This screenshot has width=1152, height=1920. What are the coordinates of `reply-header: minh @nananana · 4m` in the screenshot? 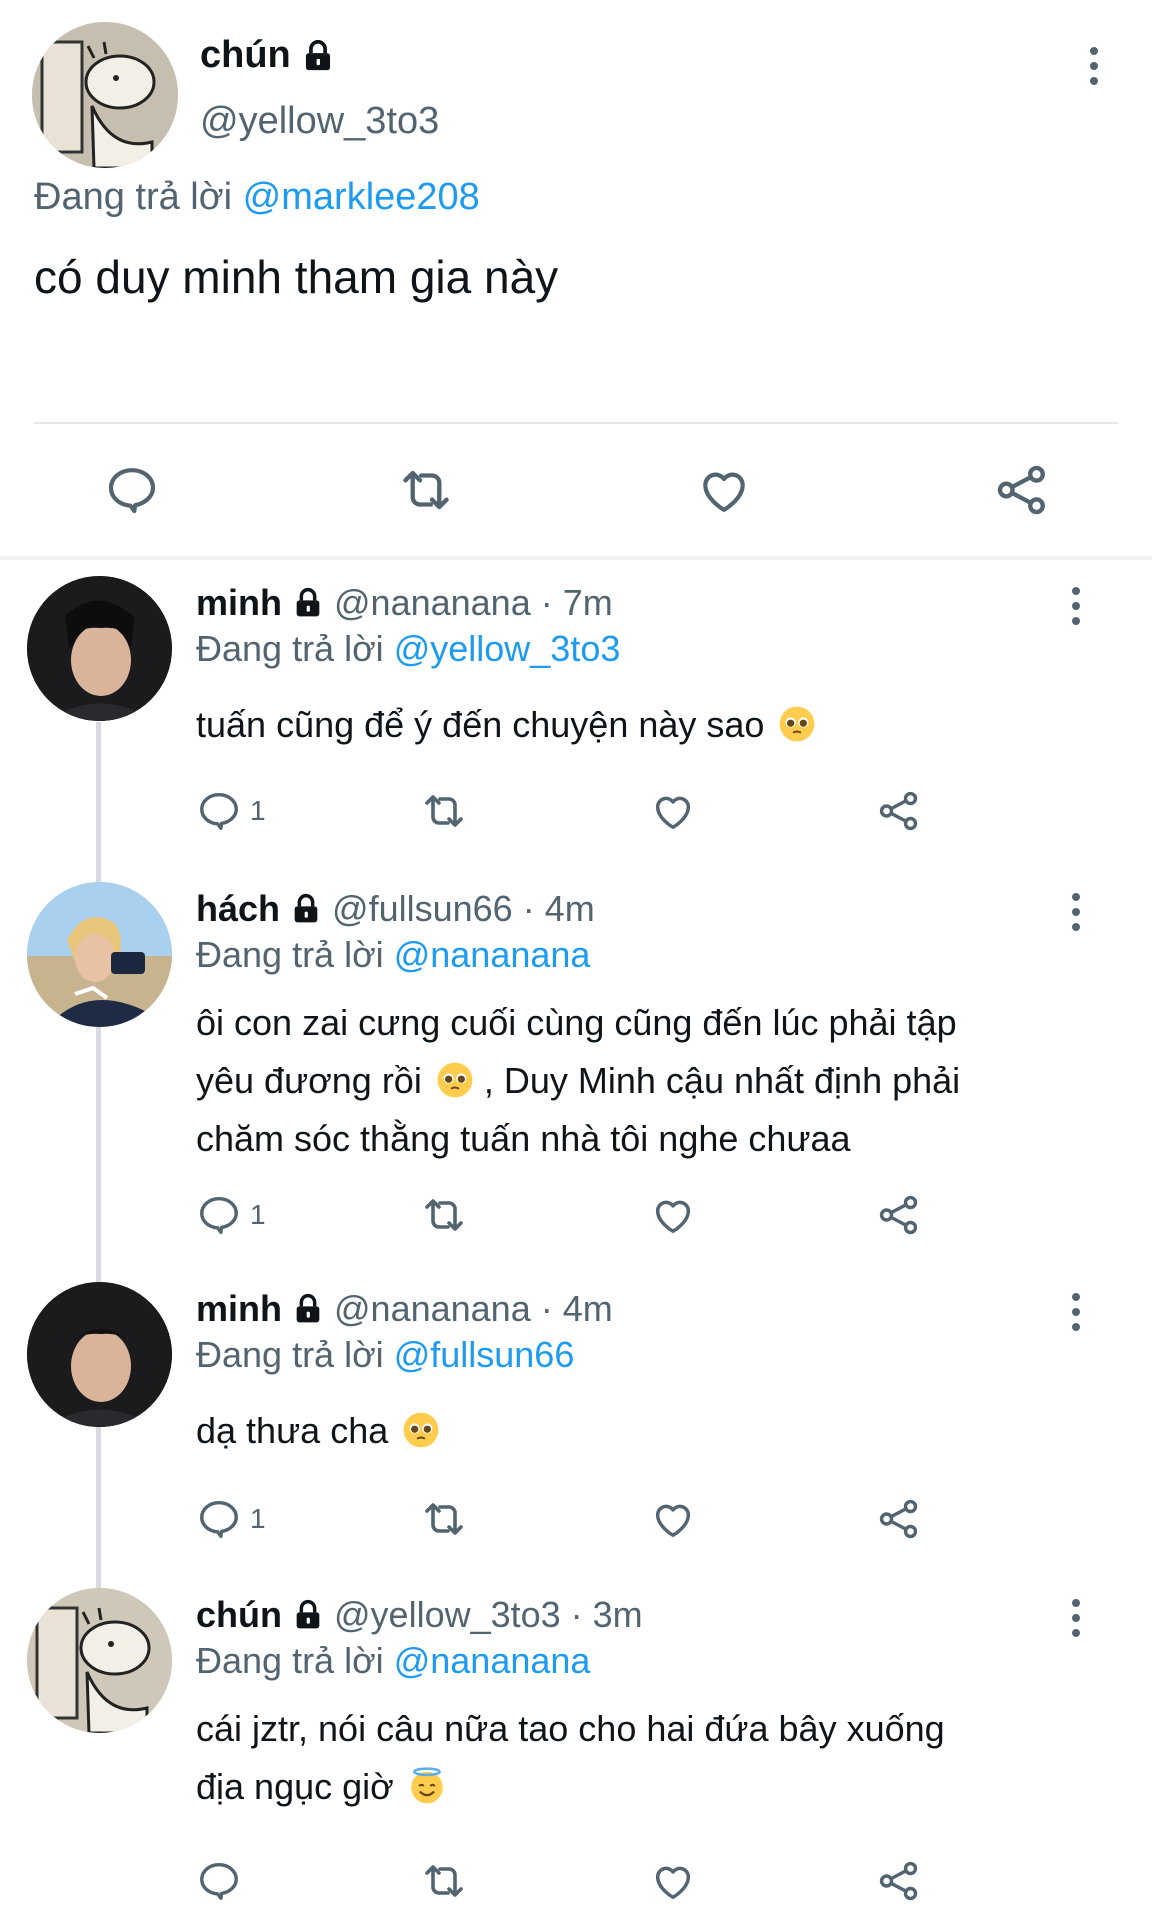 It's located at (404, 1309).